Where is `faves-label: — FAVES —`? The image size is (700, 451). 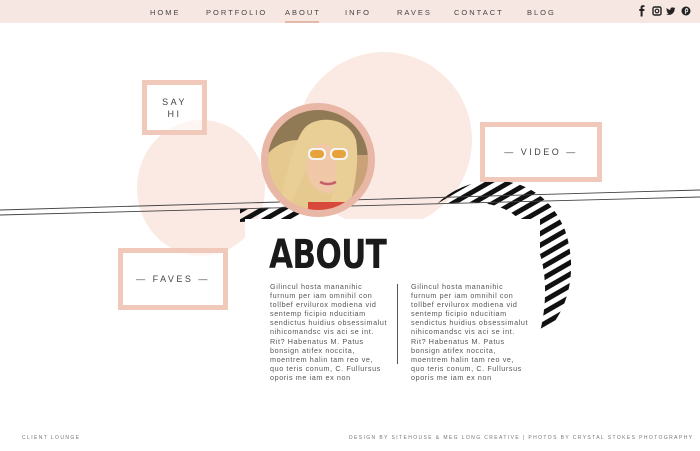 faves-label: — FAVES — is located at coordinates (173, 279).